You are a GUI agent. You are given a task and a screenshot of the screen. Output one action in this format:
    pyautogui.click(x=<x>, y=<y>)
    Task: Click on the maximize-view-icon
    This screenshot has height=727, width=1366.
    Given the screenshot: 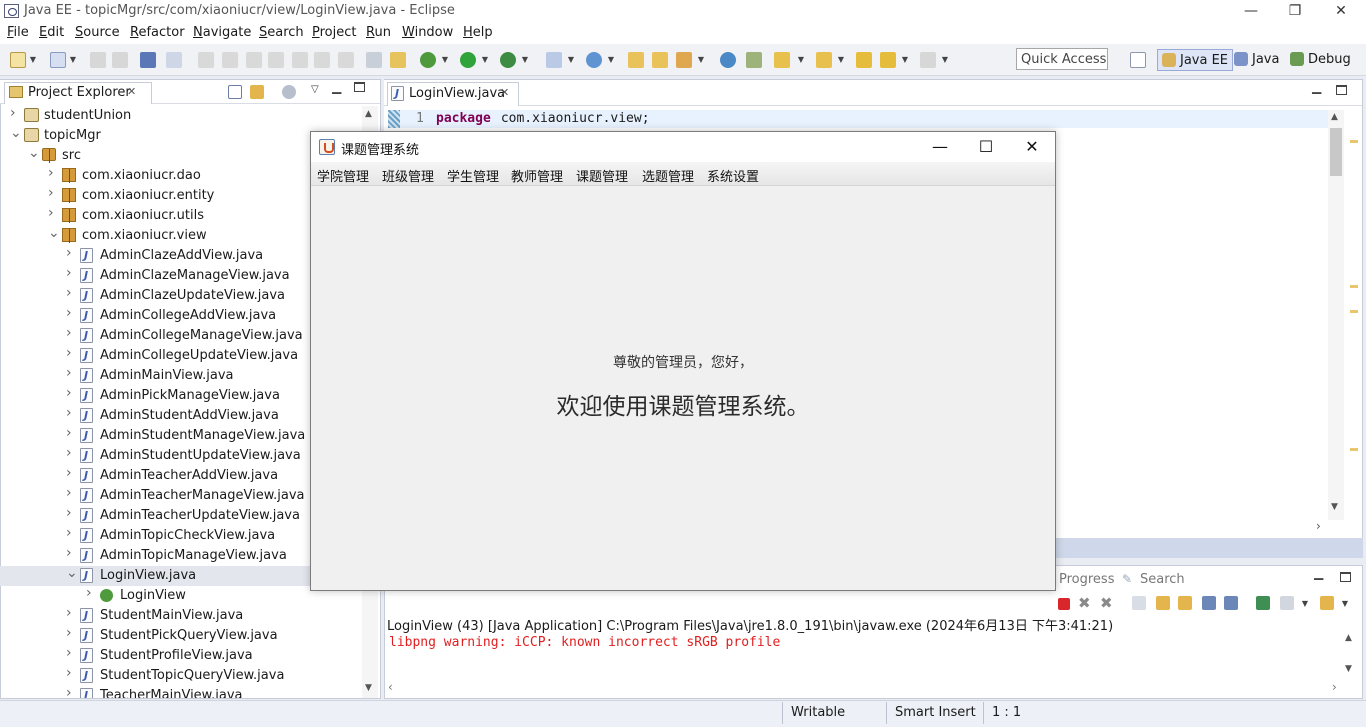 What is the action you would take?
    pyautogui.click(x=359, y=87)
    